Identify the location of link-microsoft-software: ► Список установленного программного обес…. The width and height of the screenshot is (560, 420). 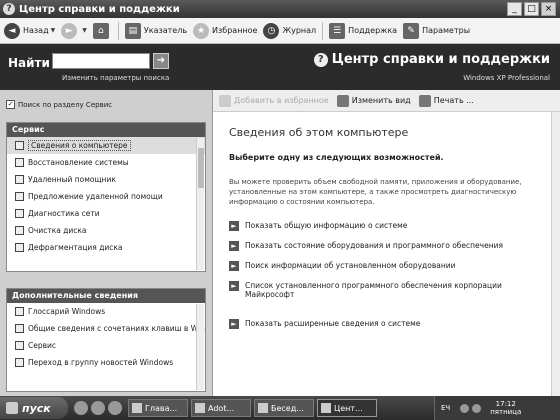
(389, 290).